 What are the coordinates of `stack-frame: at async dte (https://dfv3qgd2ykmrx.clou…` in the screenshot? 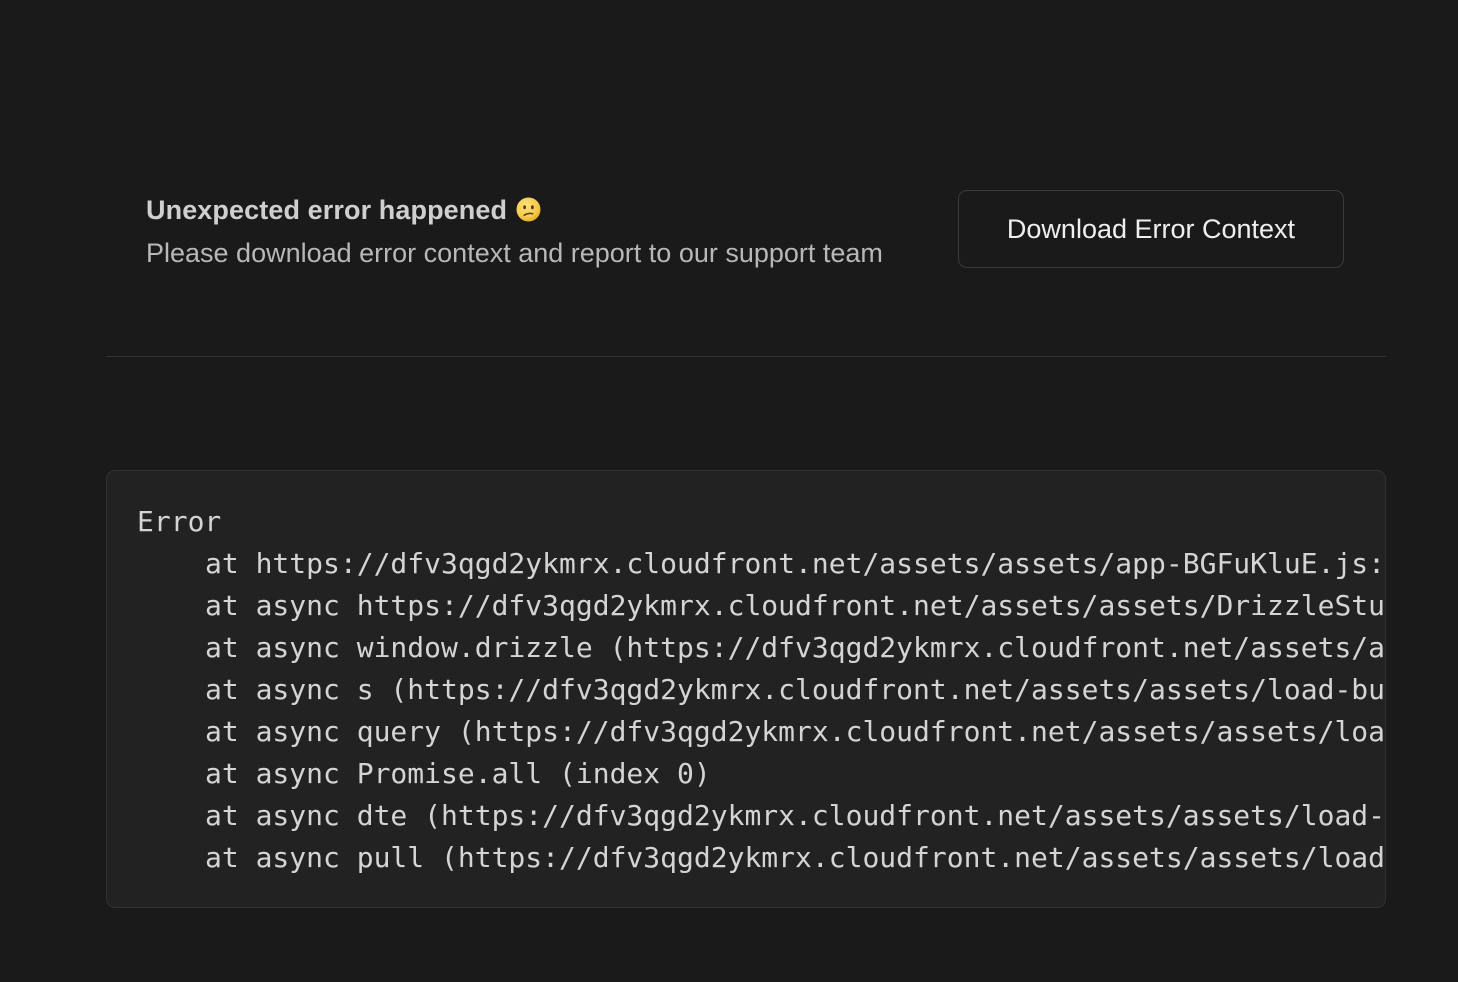 It's located at (794, 815).